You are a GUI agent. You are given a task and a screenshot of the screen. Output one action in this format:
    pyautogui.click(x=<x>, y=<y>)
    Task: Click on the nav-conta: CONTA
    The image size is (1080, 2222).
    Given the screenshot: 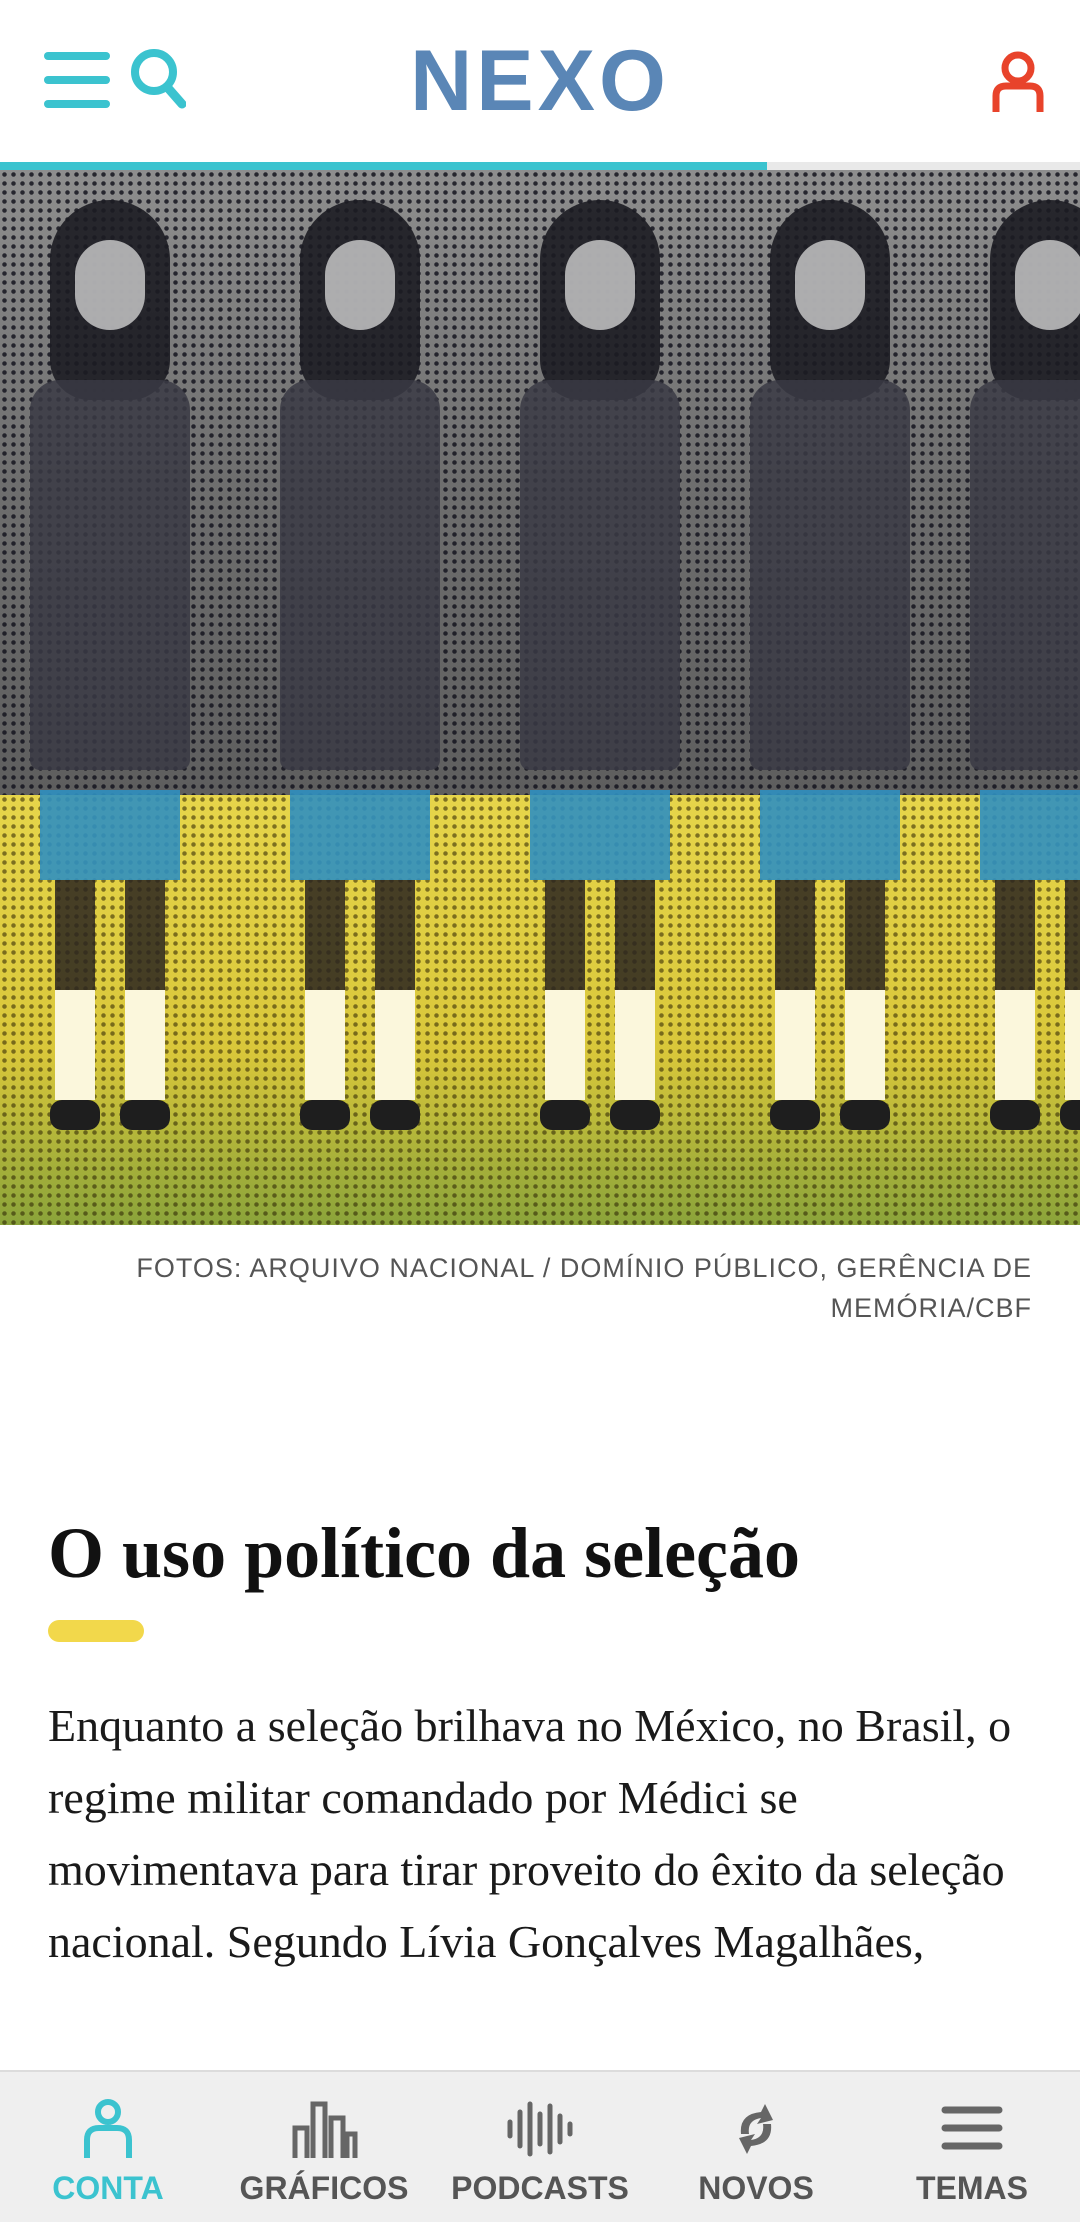 What is the action you would take?
    pyautogui.click(x=108, y=2147)
    